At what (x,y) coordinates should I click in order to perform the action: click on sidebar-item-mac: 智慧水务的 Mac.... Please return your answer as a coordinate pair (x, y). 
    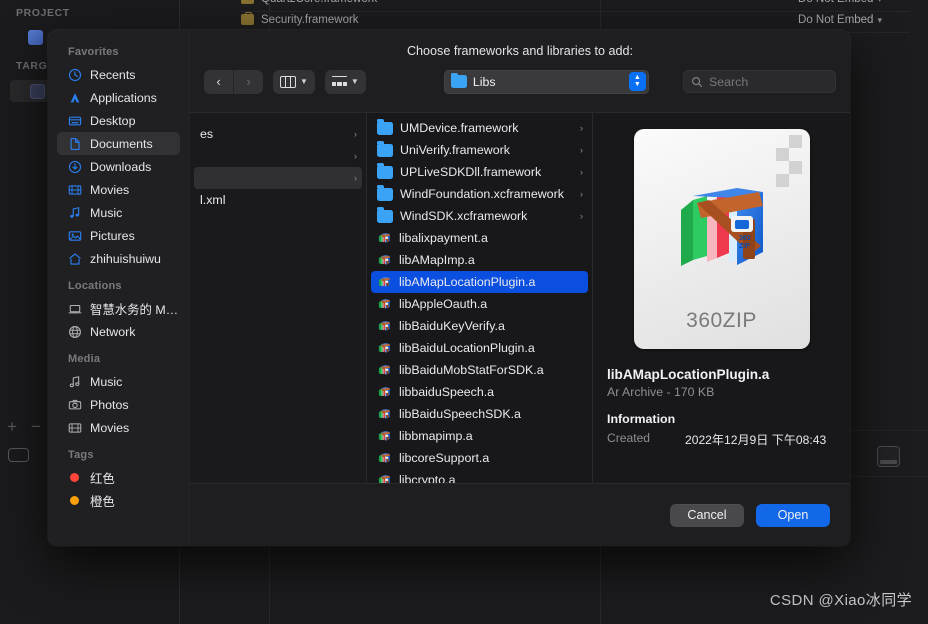
    Looking at the image, I should click on (118, 308).